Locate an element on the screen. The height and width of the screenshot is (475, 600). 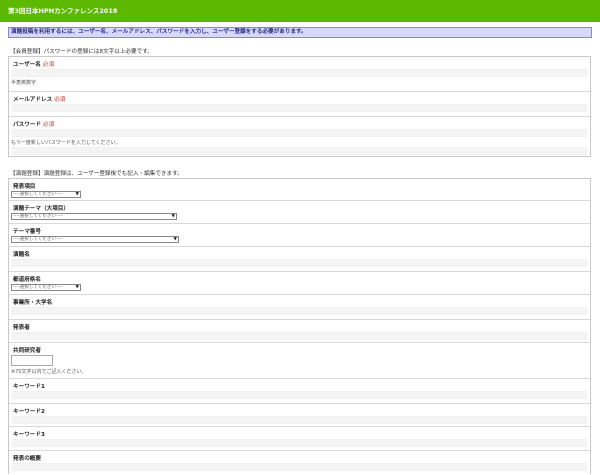
email-input is located at coordinates (299, 108).